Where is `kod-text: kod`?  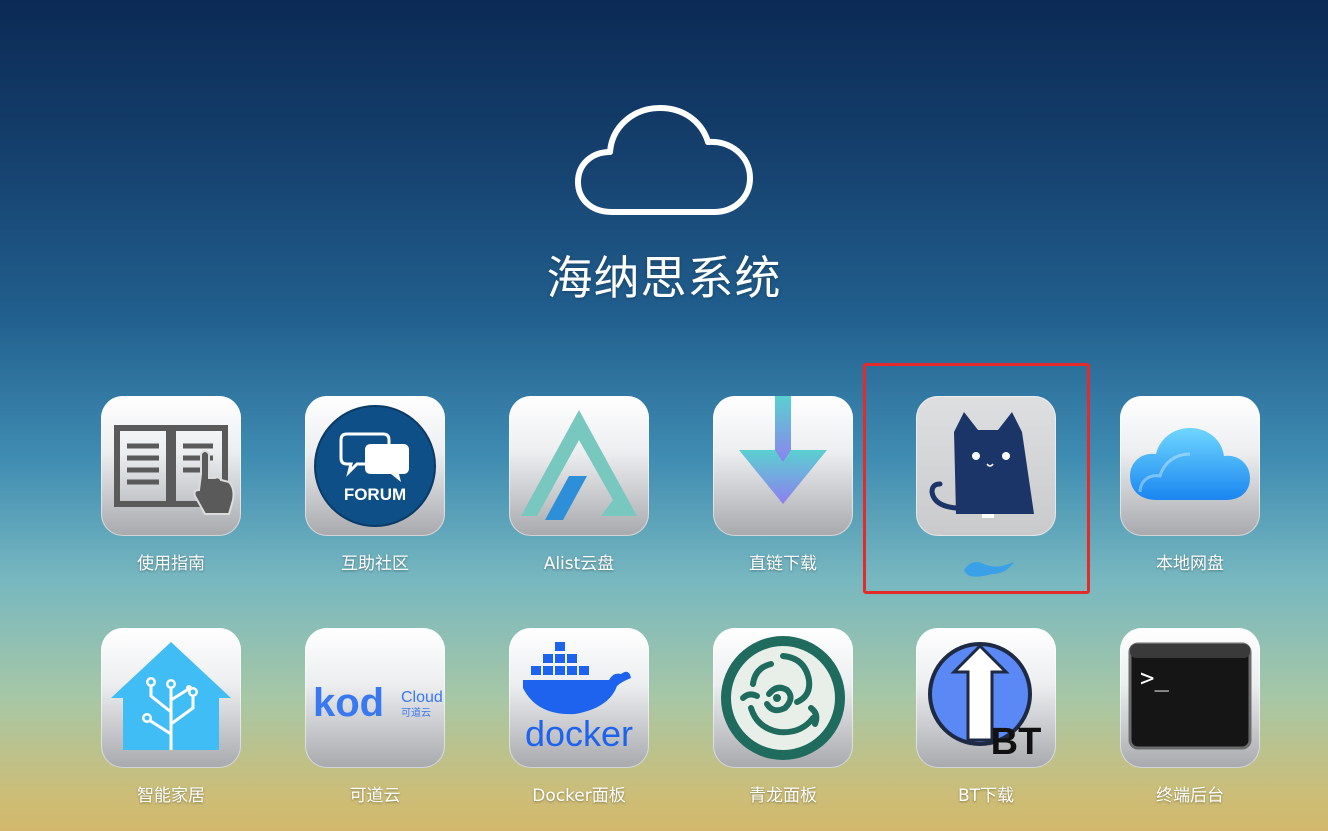
kod-text: kod is located at coordinates (348, 703).